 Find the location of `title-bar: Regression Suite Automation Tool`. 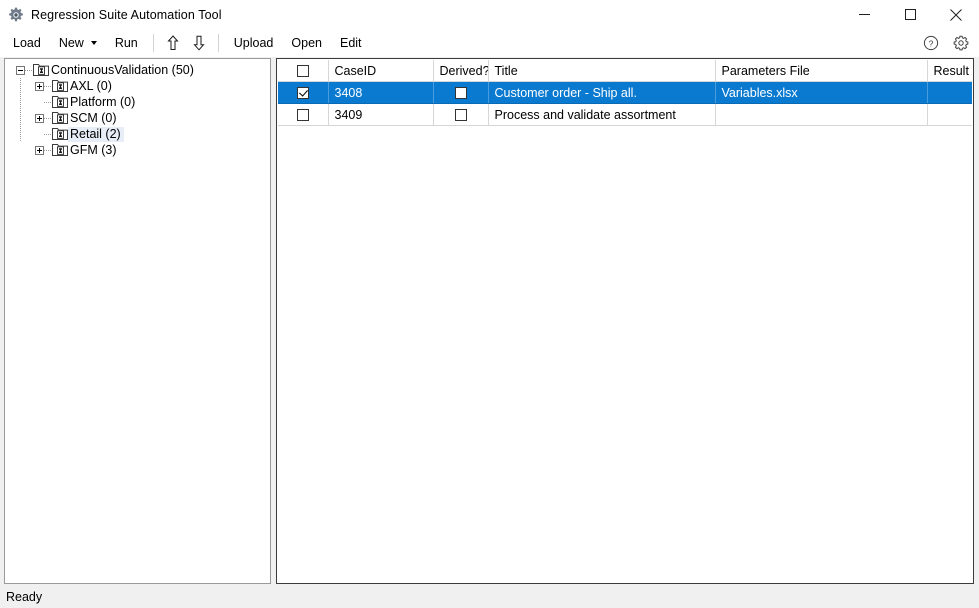

title-bar: Regression Suite Automation Tool is located at coordinates (489, 14).